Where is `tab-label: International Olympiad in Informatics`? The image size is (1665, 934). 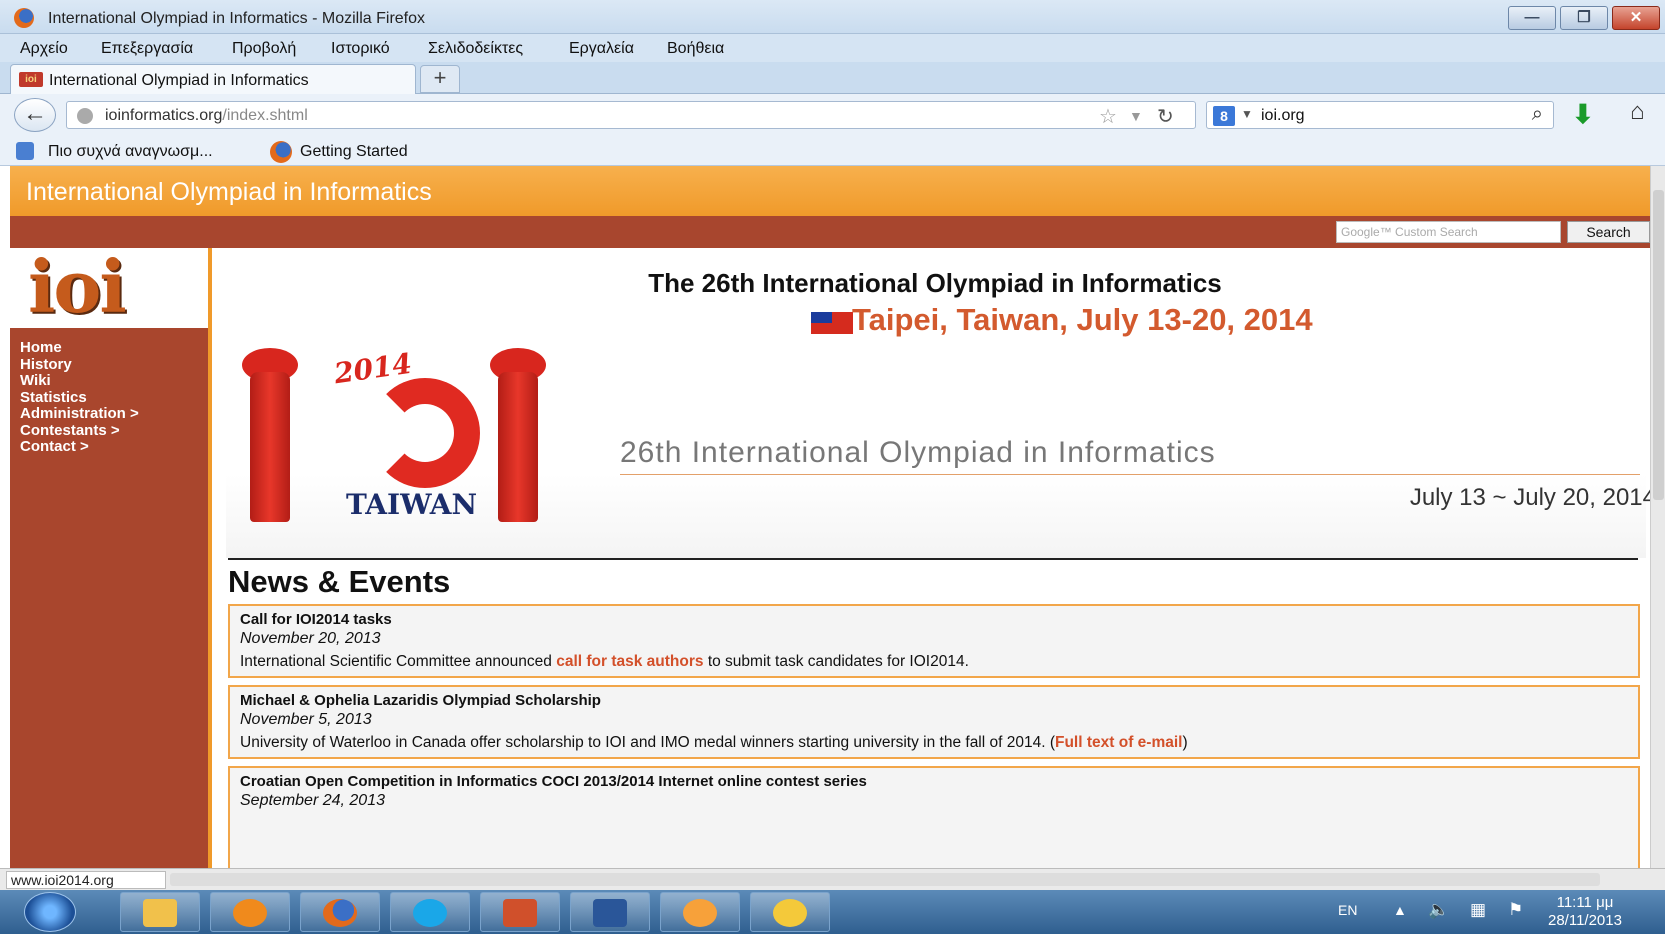
tab-label: International Olympiad in Informatics is located at coordinates (179, 80).